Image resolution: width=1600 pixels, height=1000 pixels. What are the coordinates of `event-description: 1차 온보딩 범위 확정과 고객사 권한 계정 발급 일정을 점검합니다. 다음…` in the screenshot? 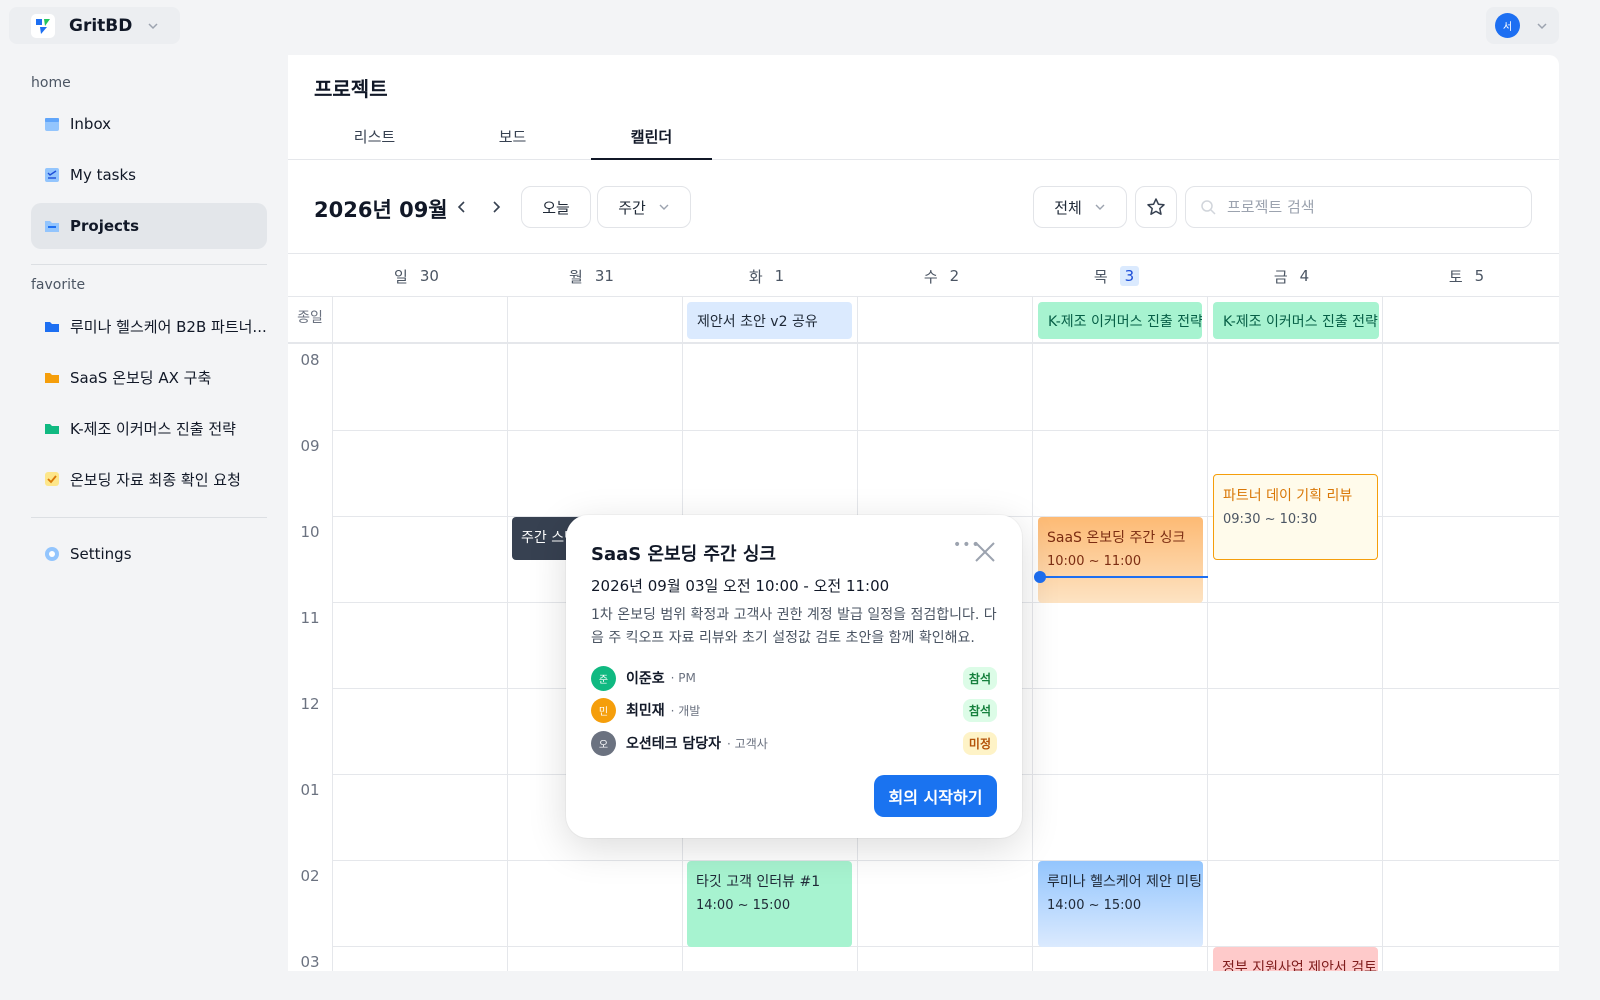 It's located at (794, 626).